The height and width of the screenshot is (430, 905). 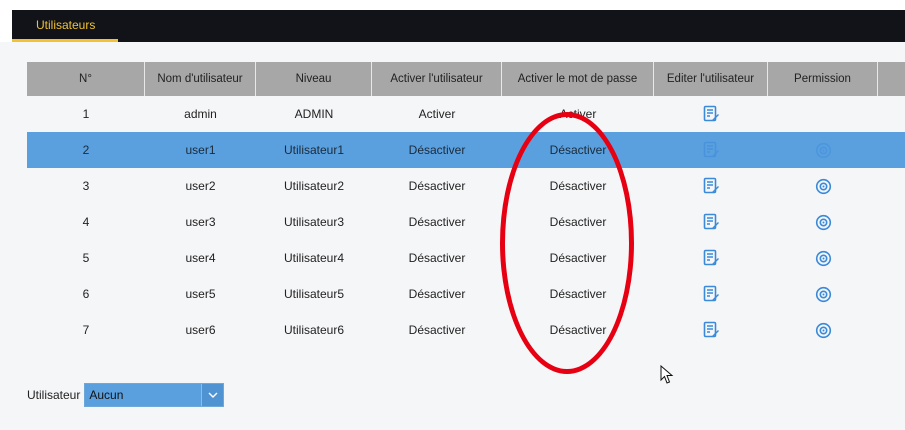 I want to click on user-filter: Utilisateur Aucun, so click(x=126, y=395).